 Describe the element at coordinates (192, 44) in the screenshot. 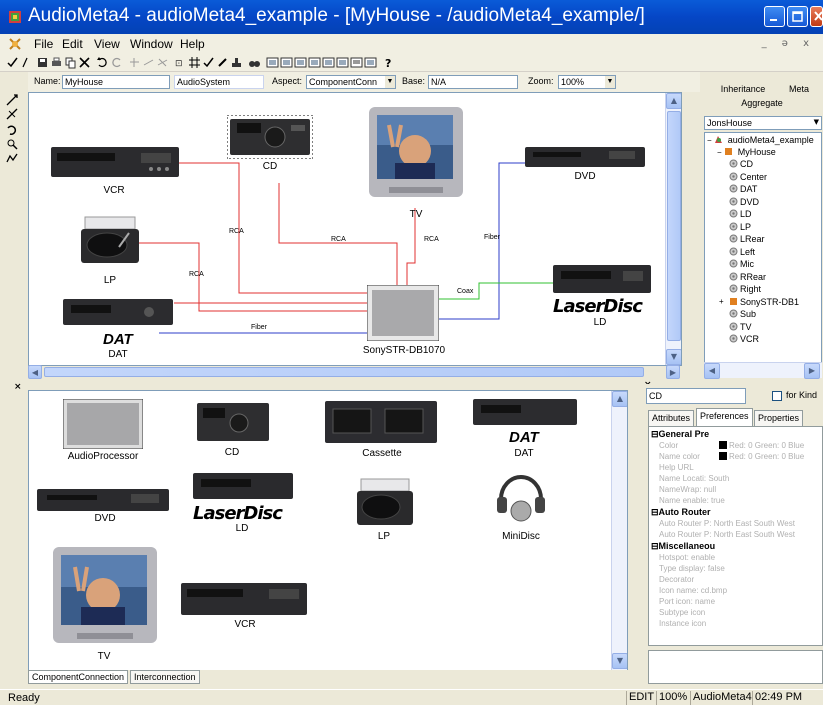

I see `menu-help: Help` at that location.